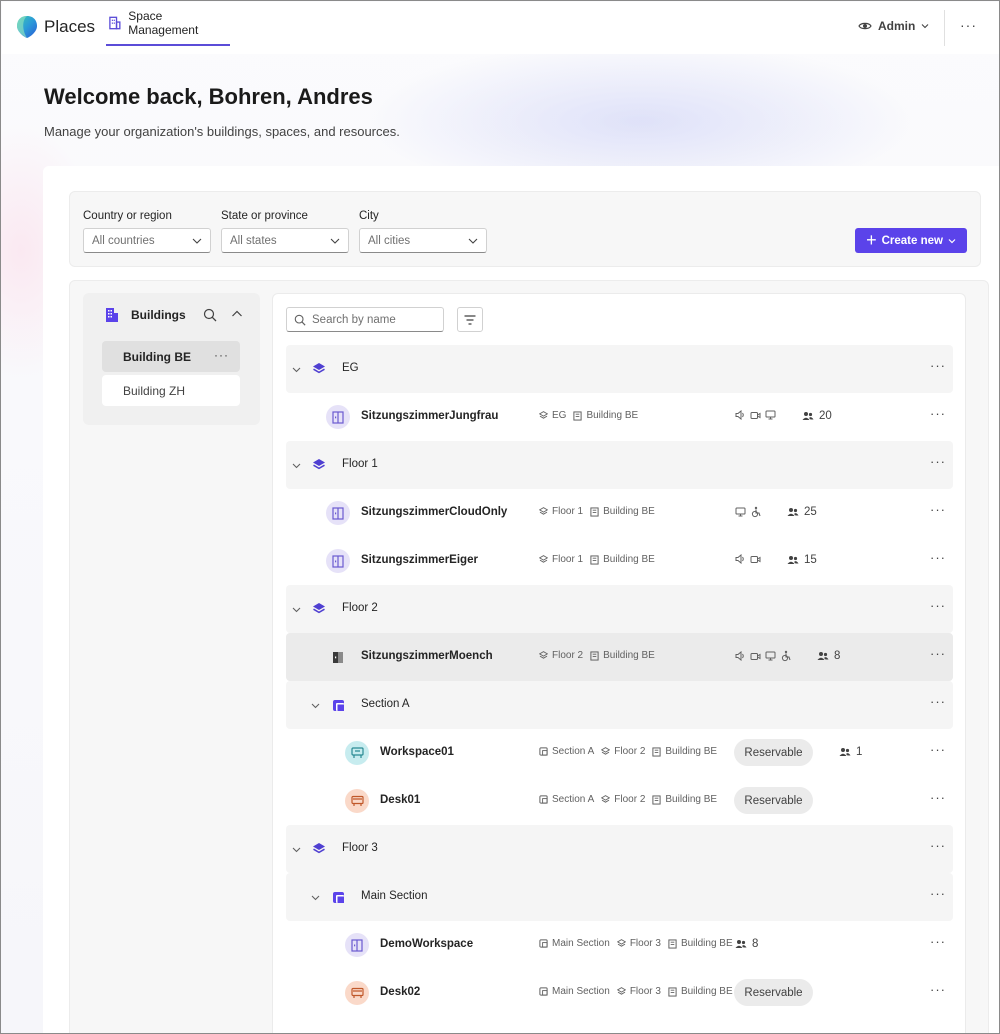 Image resolution: width=1000 pixels, height=1034 pixels. What do you see at coordinates (619, 849) in the screenshot?
I see `floor-row: Floor 3 ···` at bounding box center [619, 849].